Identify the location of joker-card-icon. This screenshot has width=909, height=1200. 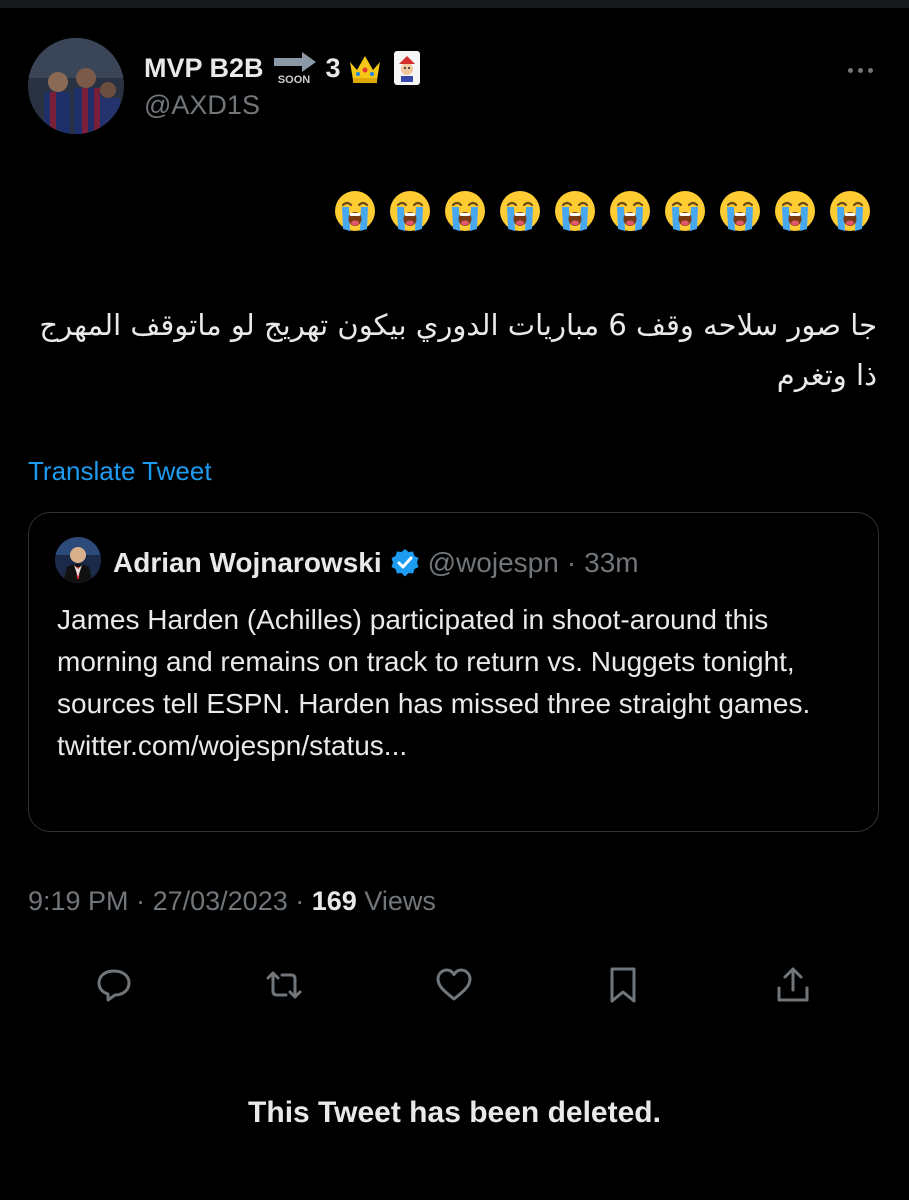
(407, 68).